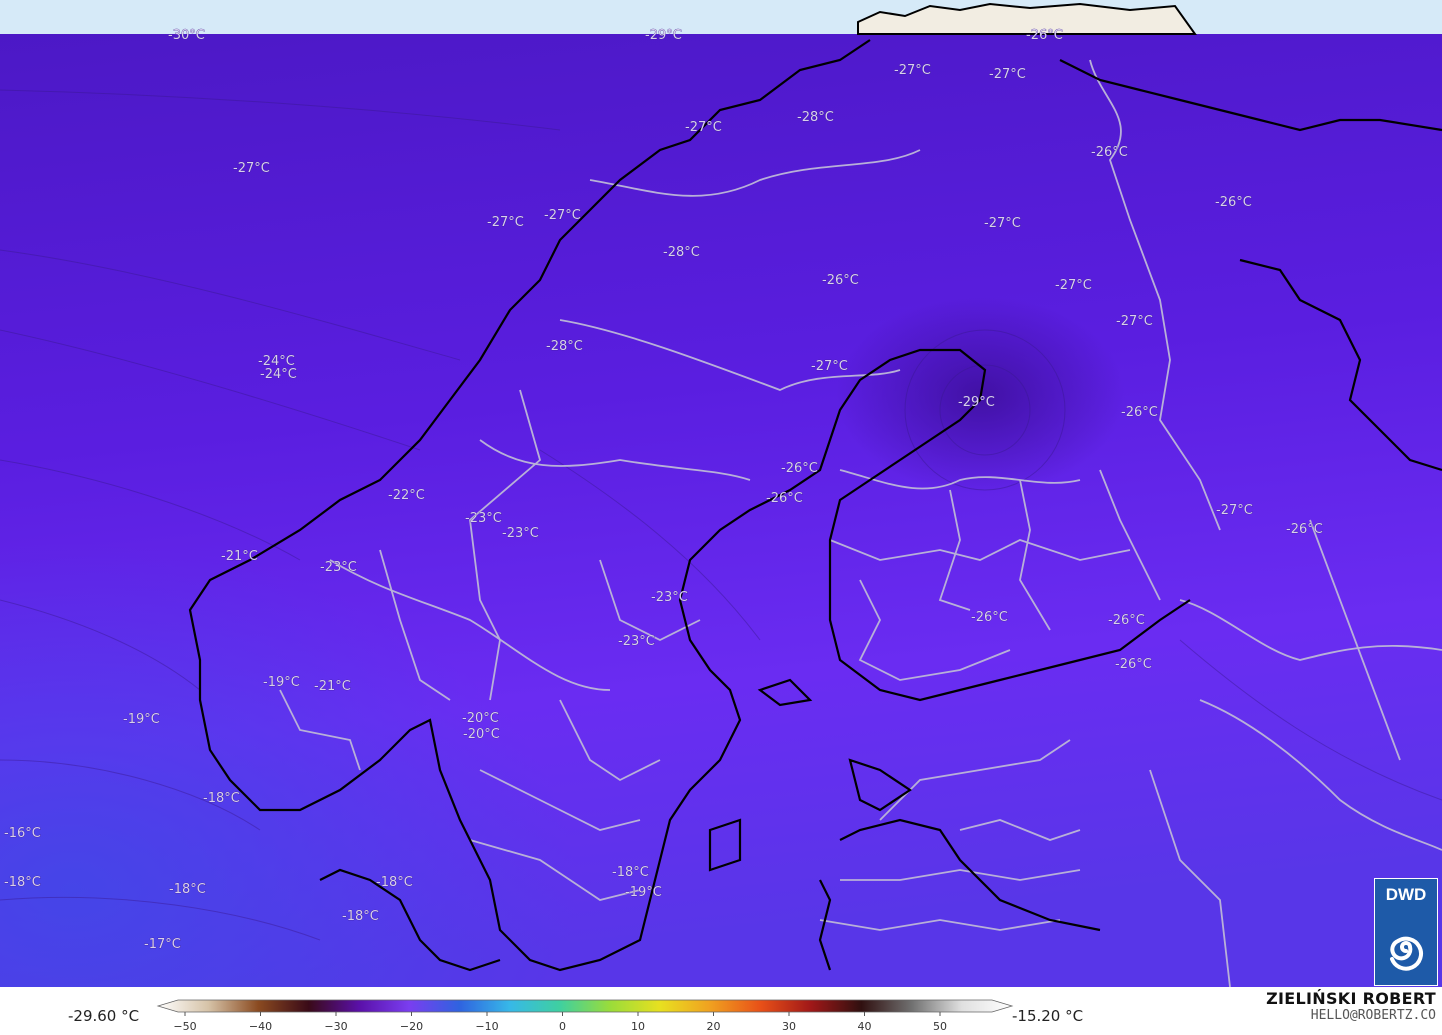  Describe the element at coordinates (486, 1026) in the screenshot. I see `colorbar-tick-label: −10` at that location.